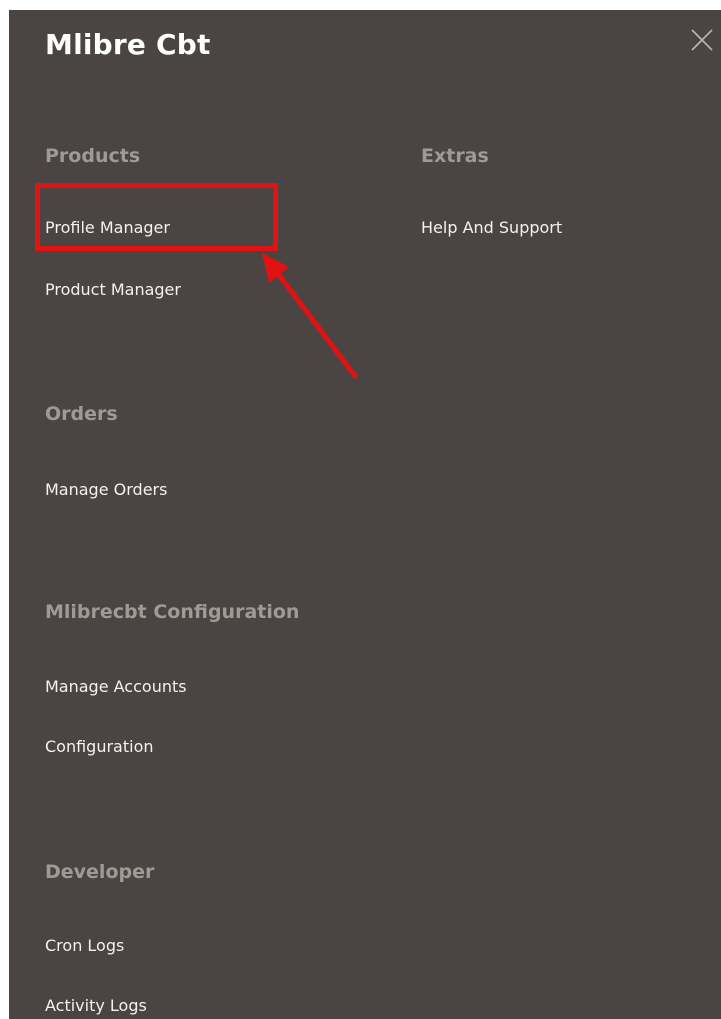 This screenshot has height=1019, width=721. What do you see at coordinates (106, 489) in the screenshot?
I see `menu-item-manage-orders: Manage Orders` at bounding box center [106, 489].